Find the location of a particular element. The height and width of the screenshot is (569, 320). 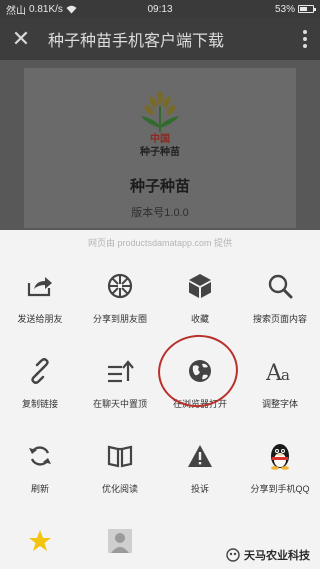

moments-icon is located at coordinates (120, 286).